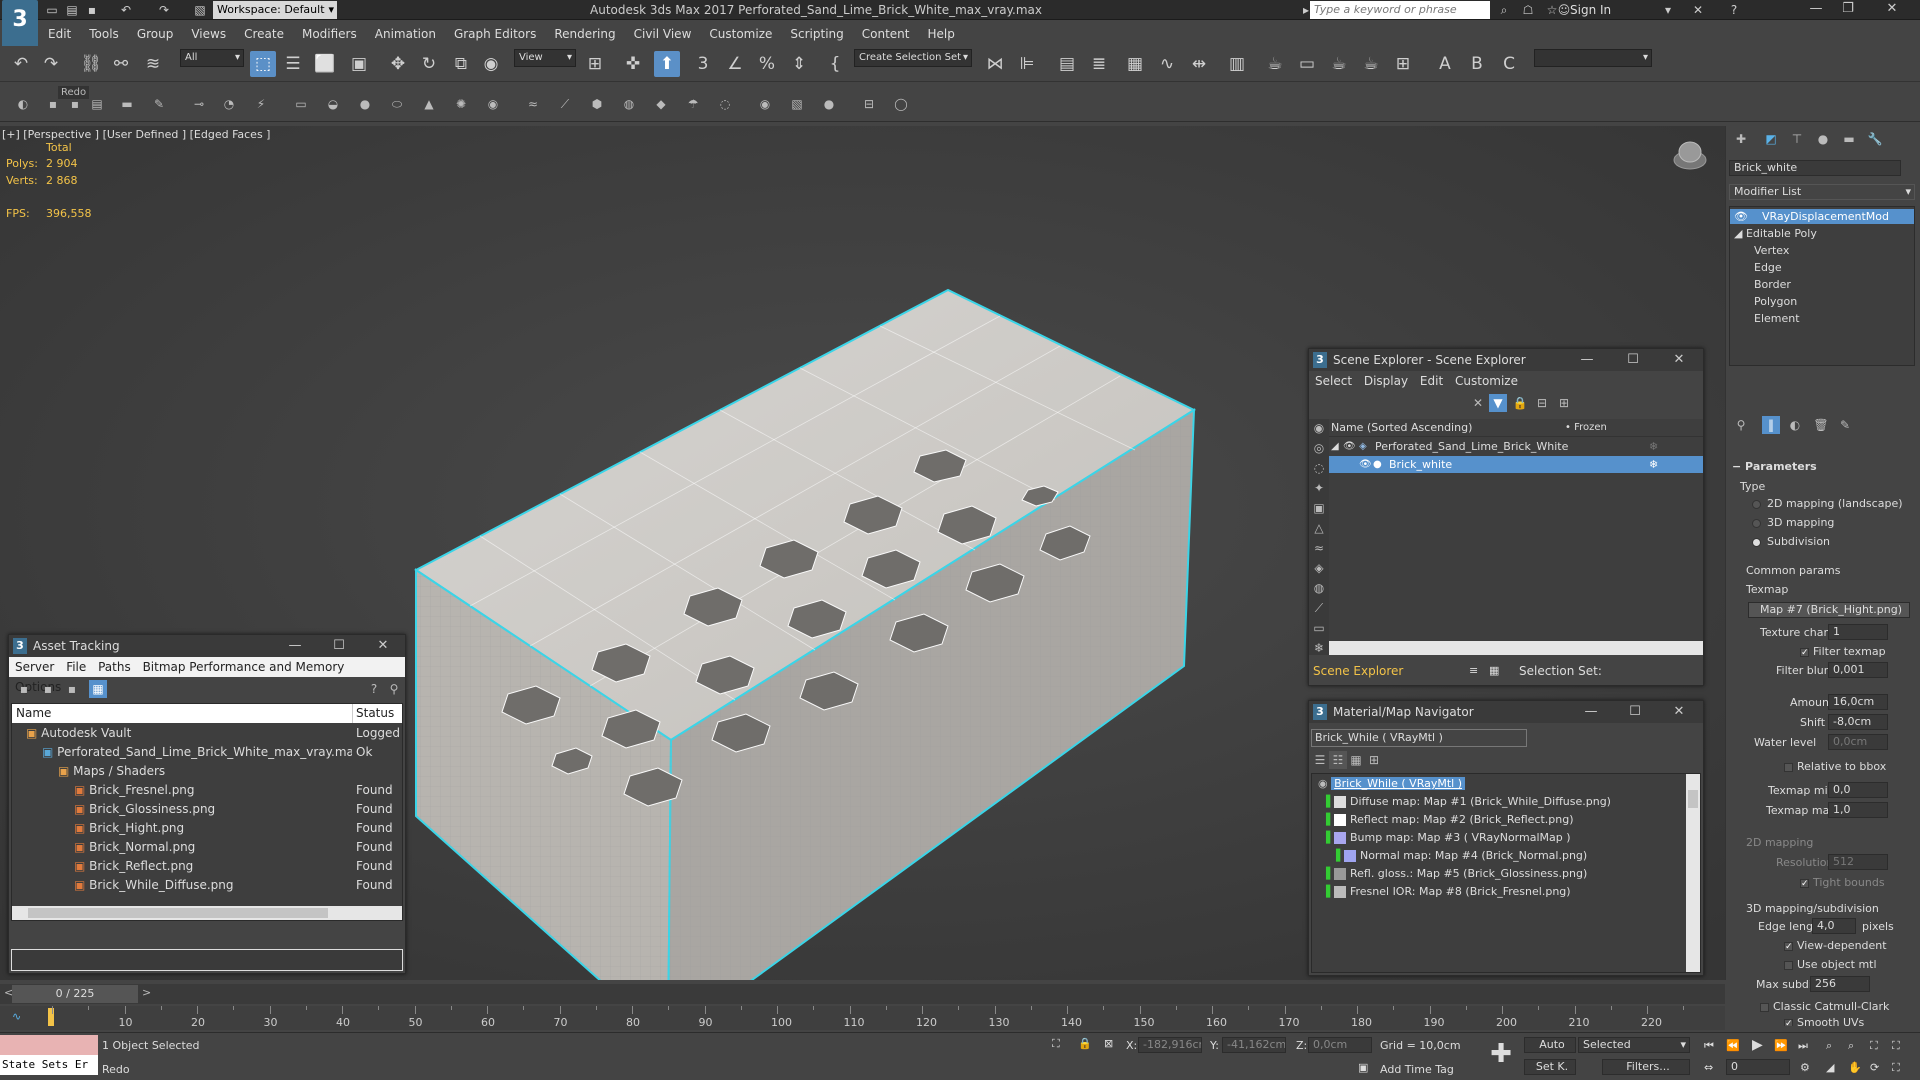  I want to click on play-icon: ▶, so click(1757, 1045).